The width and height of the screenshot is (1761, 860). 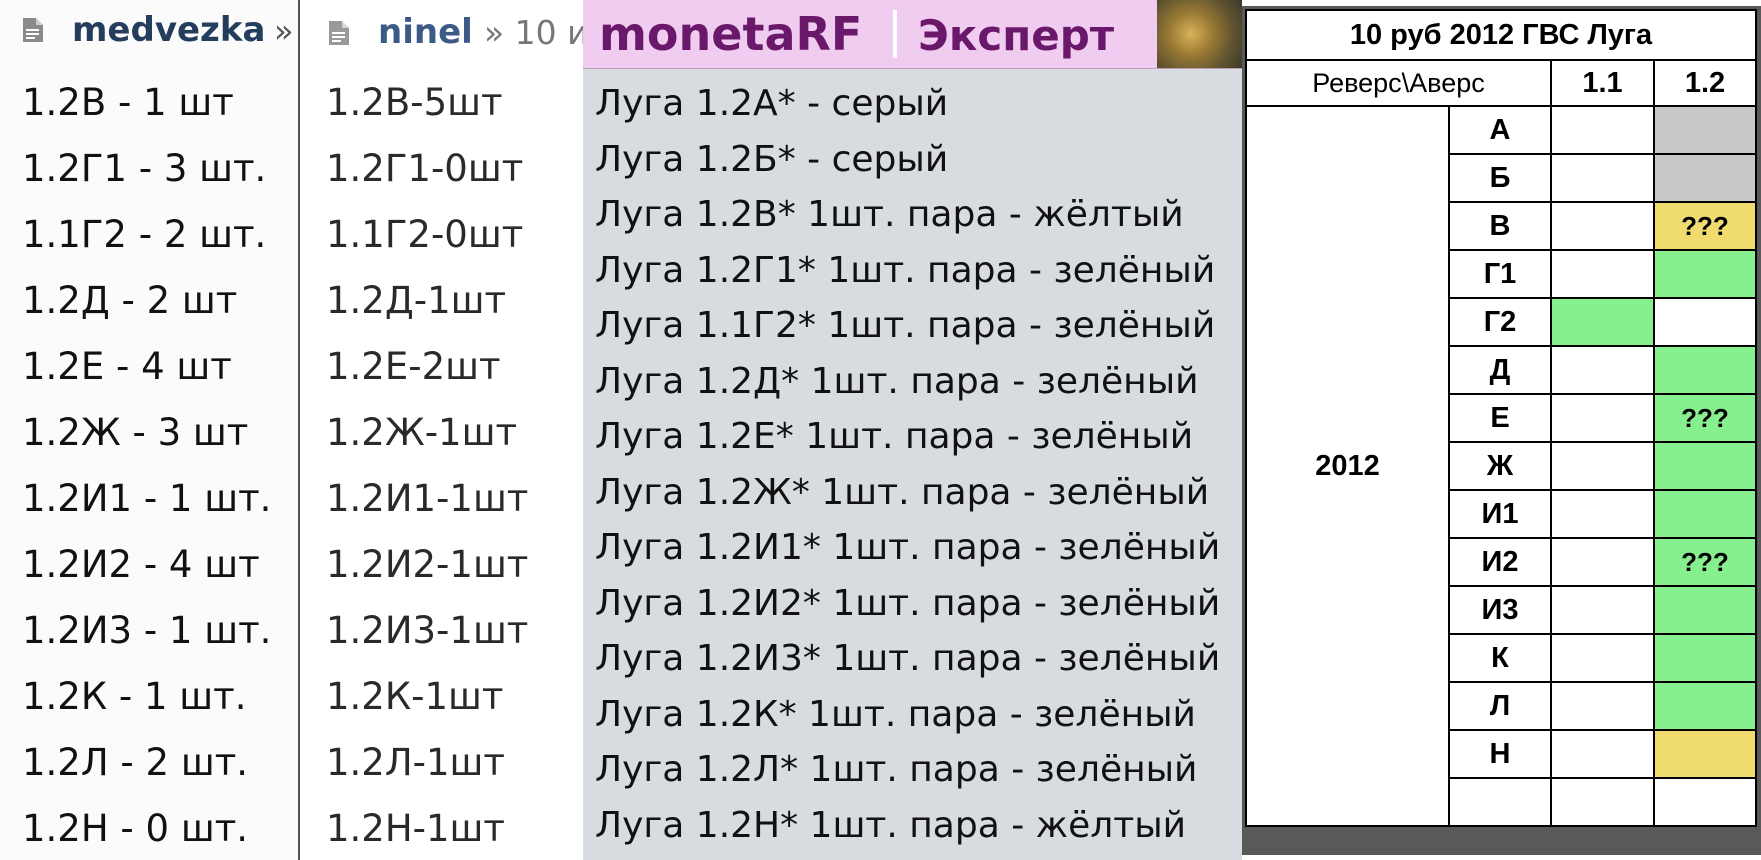 I want to click on list-item: Луга 1.2И3* 1шт. пара - зелёный, so click(x=908, y=658).